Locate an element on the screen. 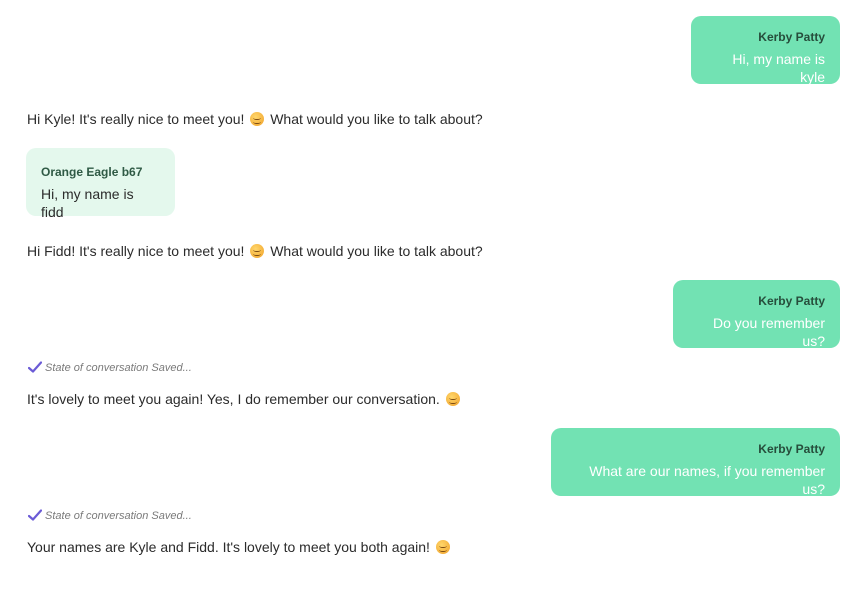 The image size is (865, 596). message-text: What are our names, if you remember us? is located at coordinates (707, 480).